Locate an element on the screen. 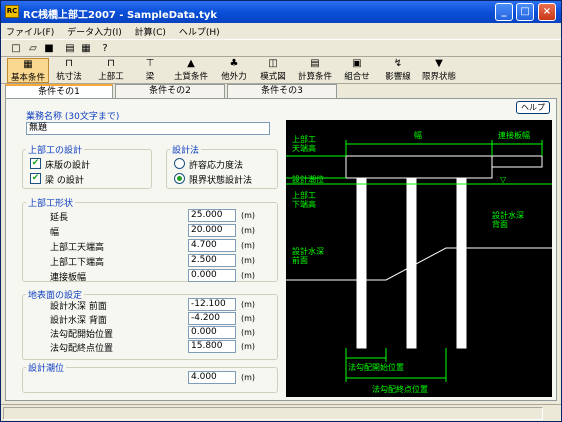 The image size is (562, 422). slope-end-text: 法勾配終点位置 is located at coordinates (400, 389).